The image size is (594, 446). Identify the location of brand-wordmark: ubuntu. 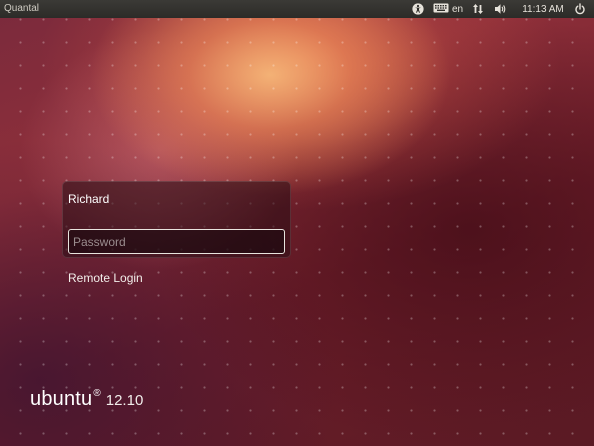
(61, 399).